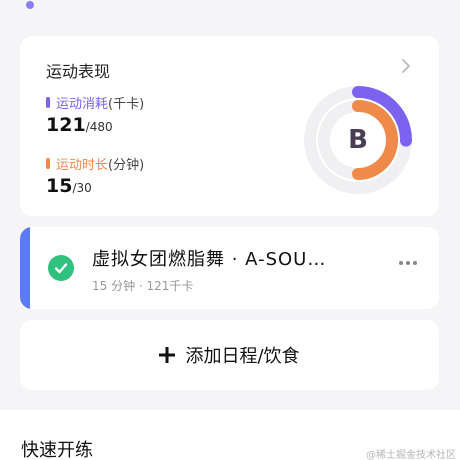  I want to click on more-icon, so click(408, 263).